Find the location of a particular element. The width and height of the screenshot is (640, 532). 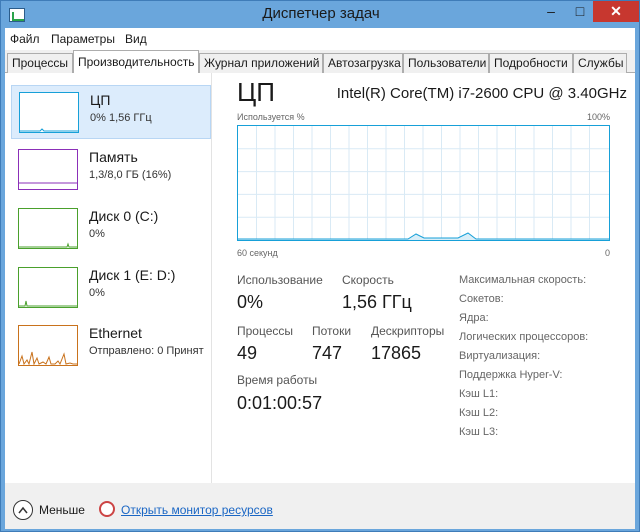

tab-performance: Производительность is located at coordinates (136, 62).